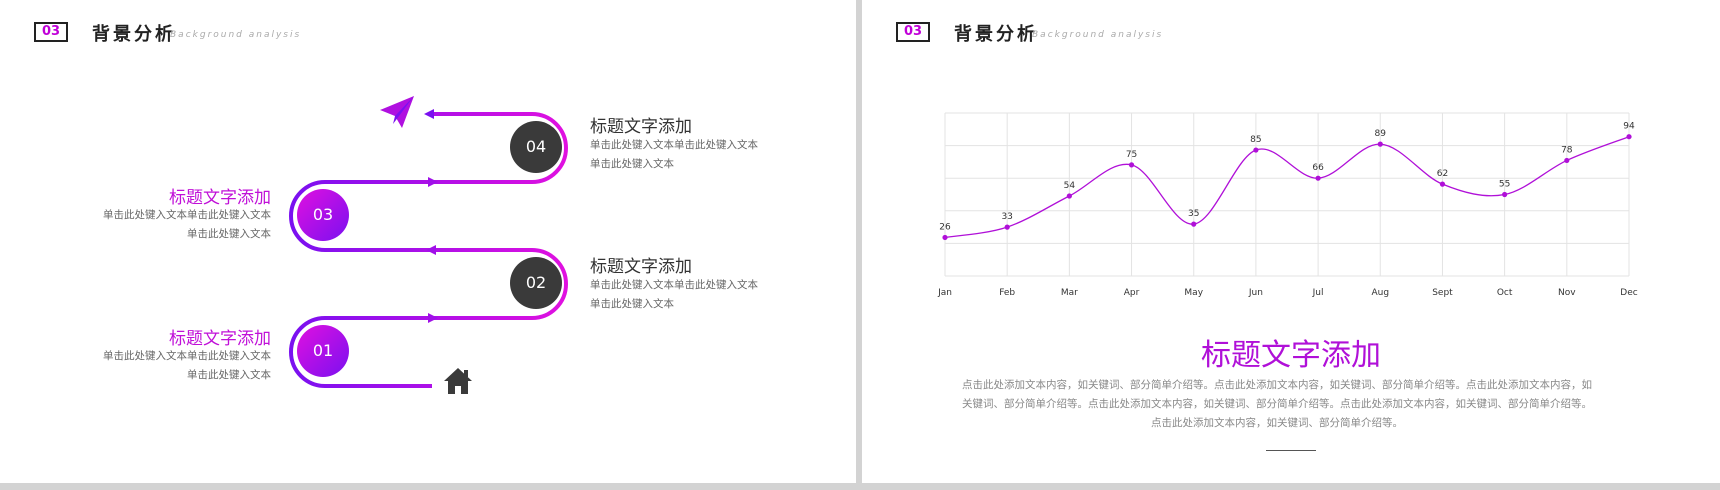 Image resolution: width=1720 pixels, height=490 pixels. I want to click on step-02-title: 标题文字添加, so click(641, 267).